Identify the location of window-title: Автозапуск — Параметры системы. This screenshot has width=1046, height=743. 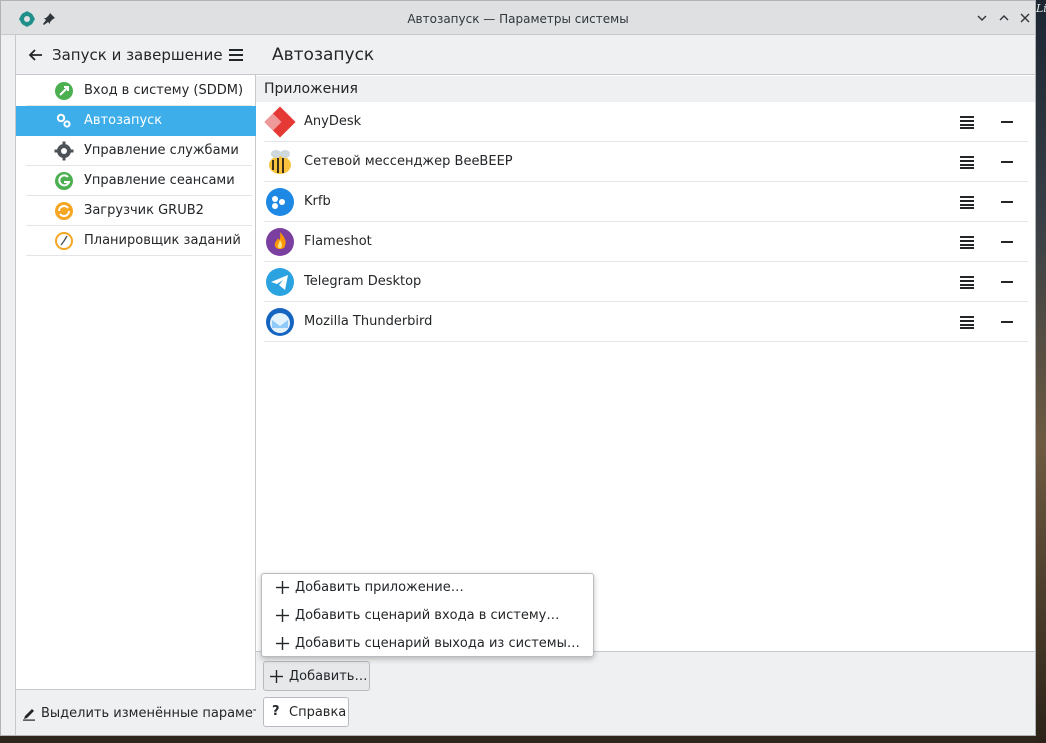
(518, 19).